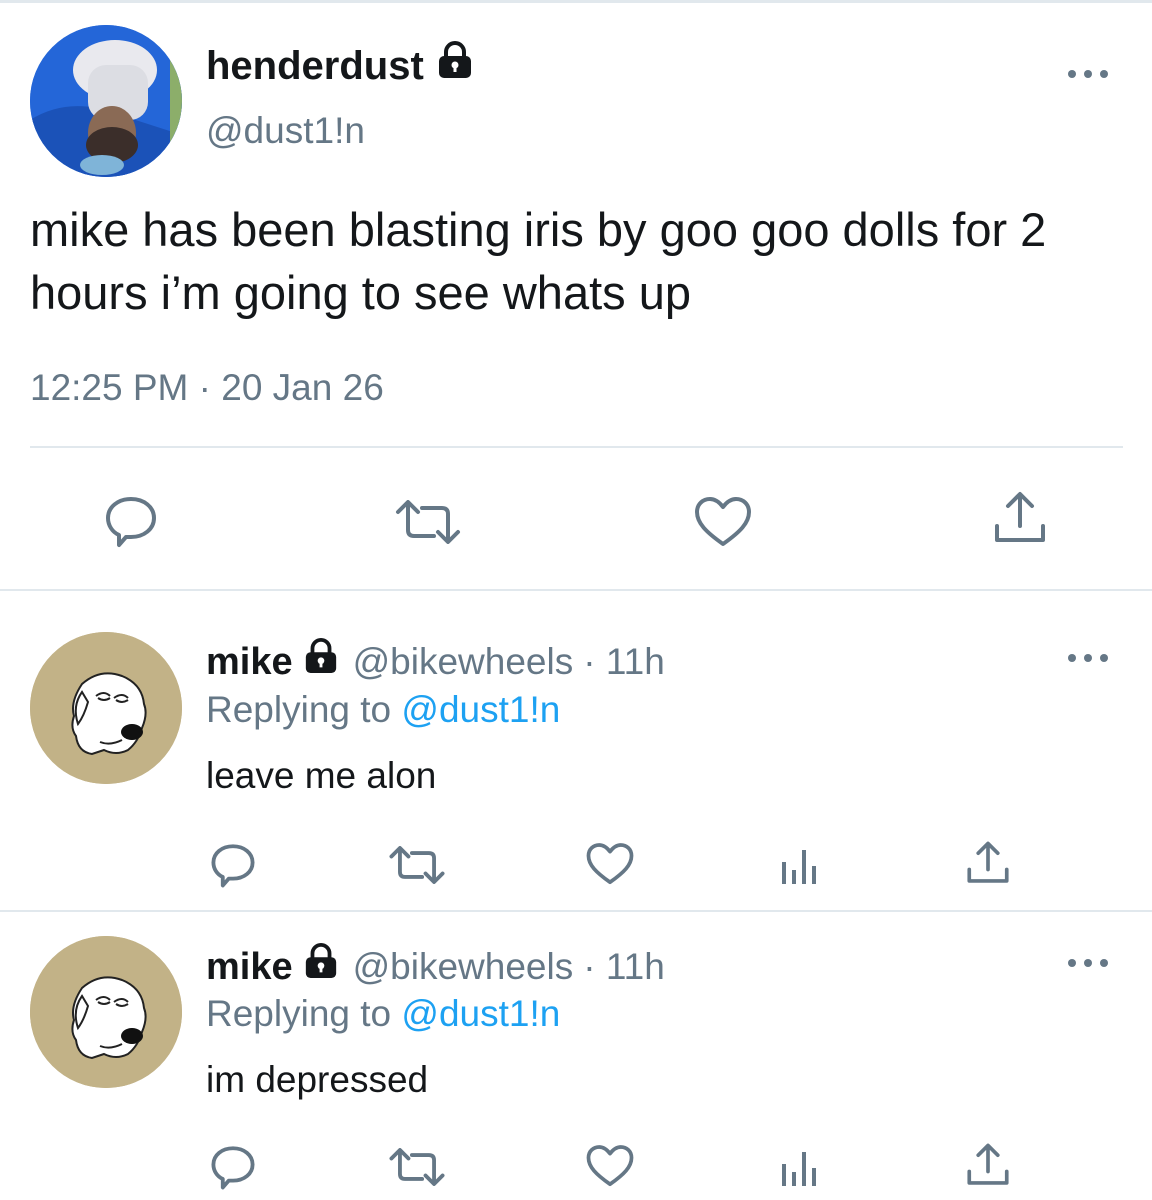 The image size is (1152, 1200). I want to click on main-author-name: henderdust, so click(340, 66).